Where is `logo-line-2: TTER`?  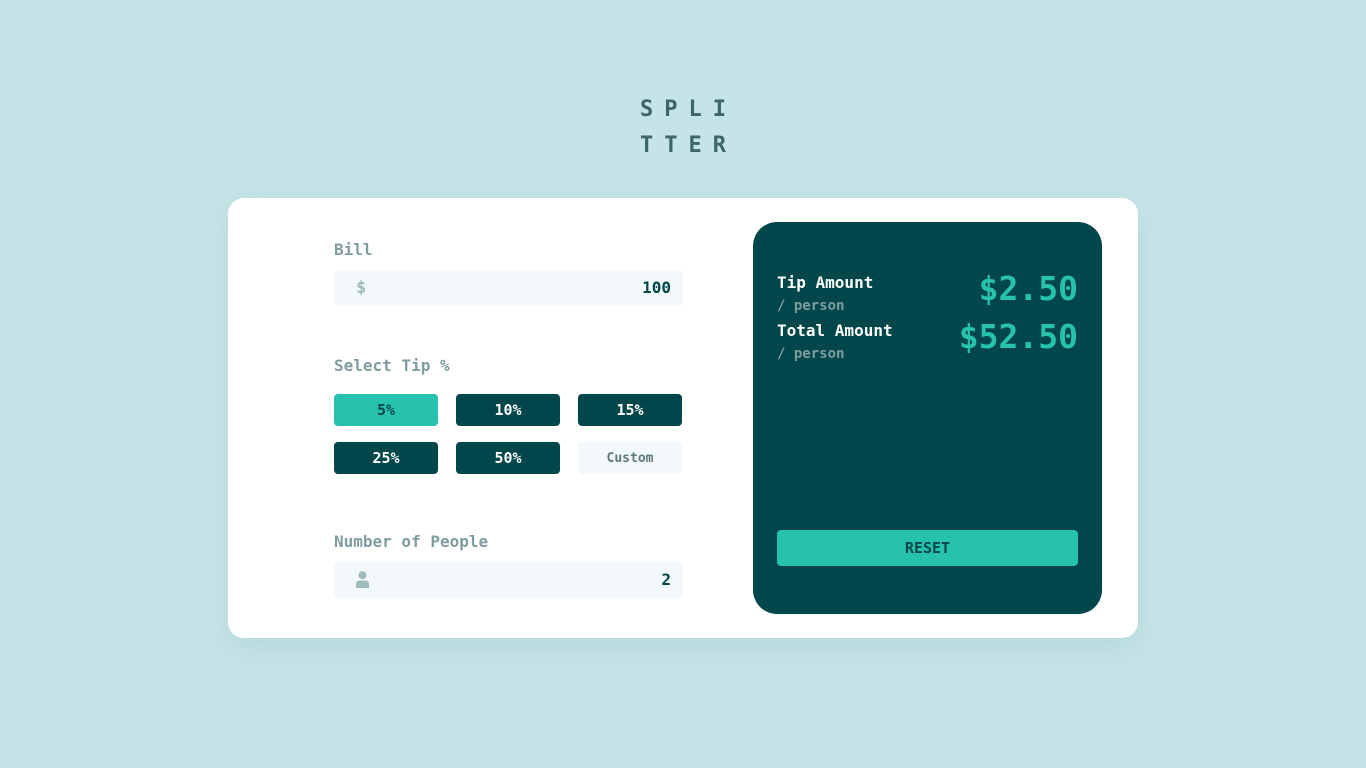
logo-line-2: TTER is located at coordinates (688, 145).